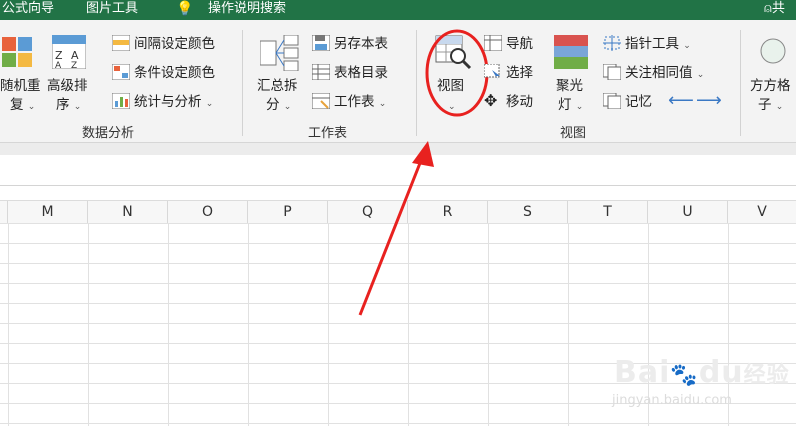 The height and width of the screenshot is (426, 796). What do you see at coordinates (612, 72) in the screenshot?
I see `focus-same-icon` at bounding box center [612, 72].